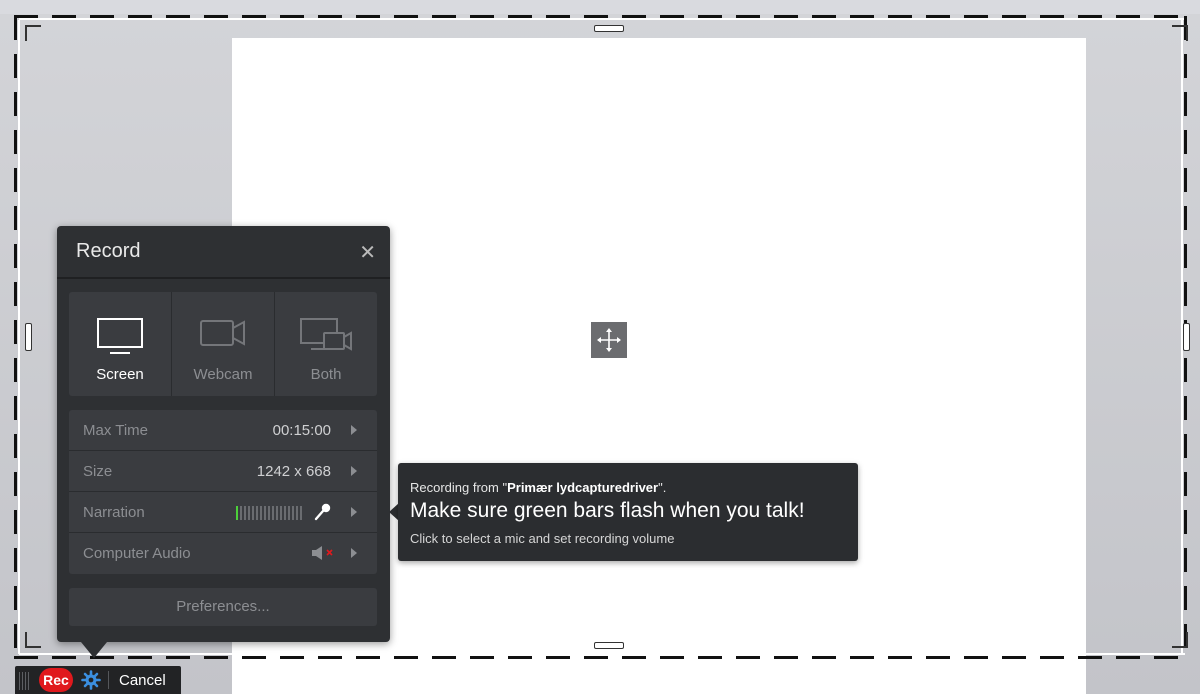 The image size is (1200, 694). What do you see at coordinates (326, 374) in the screenshot?
I see `mode-label: Both` at bounding box center [326, 374].